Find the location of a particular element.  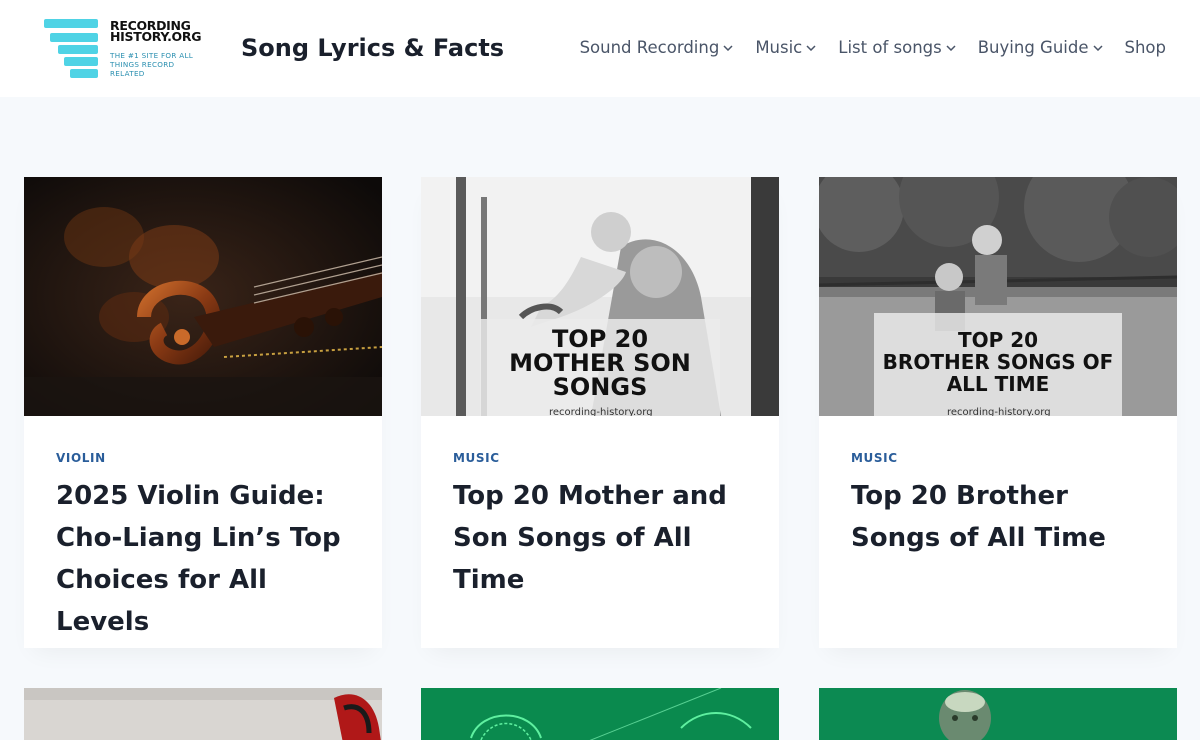

nav-item-music: Music is located at coordinates (786, 47).